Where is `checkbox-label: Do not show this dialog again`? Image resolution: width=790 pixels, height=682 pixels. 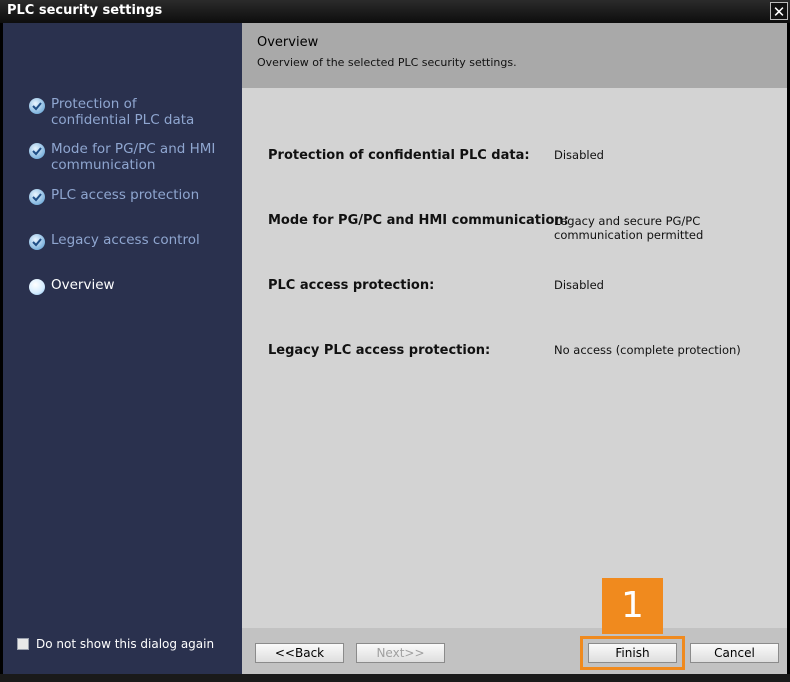
checkbox-label: Do not show this dialog again is located at coordinates (125, 644).